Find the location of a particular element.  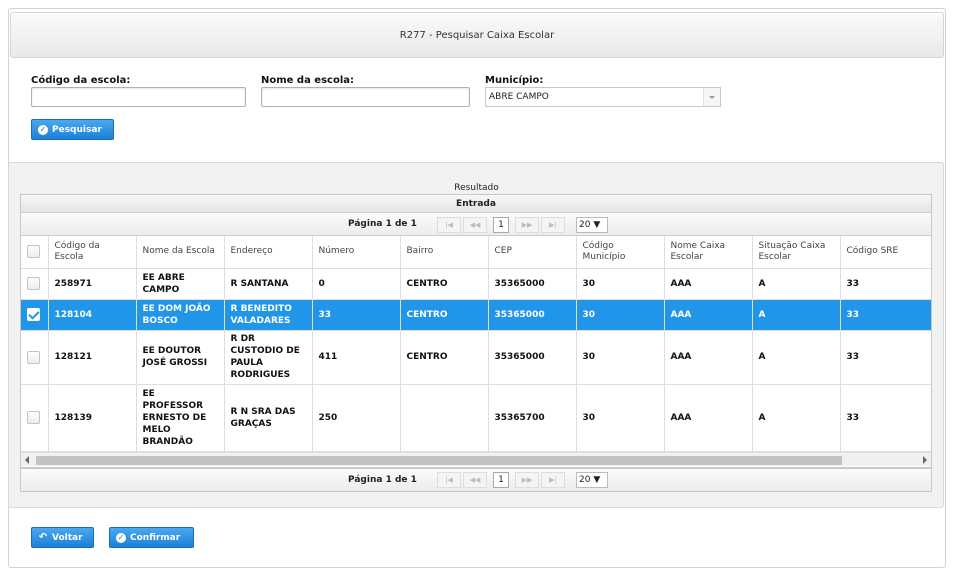

nome-escola-label: Nome da escola: is located at coordinates (308, 80).